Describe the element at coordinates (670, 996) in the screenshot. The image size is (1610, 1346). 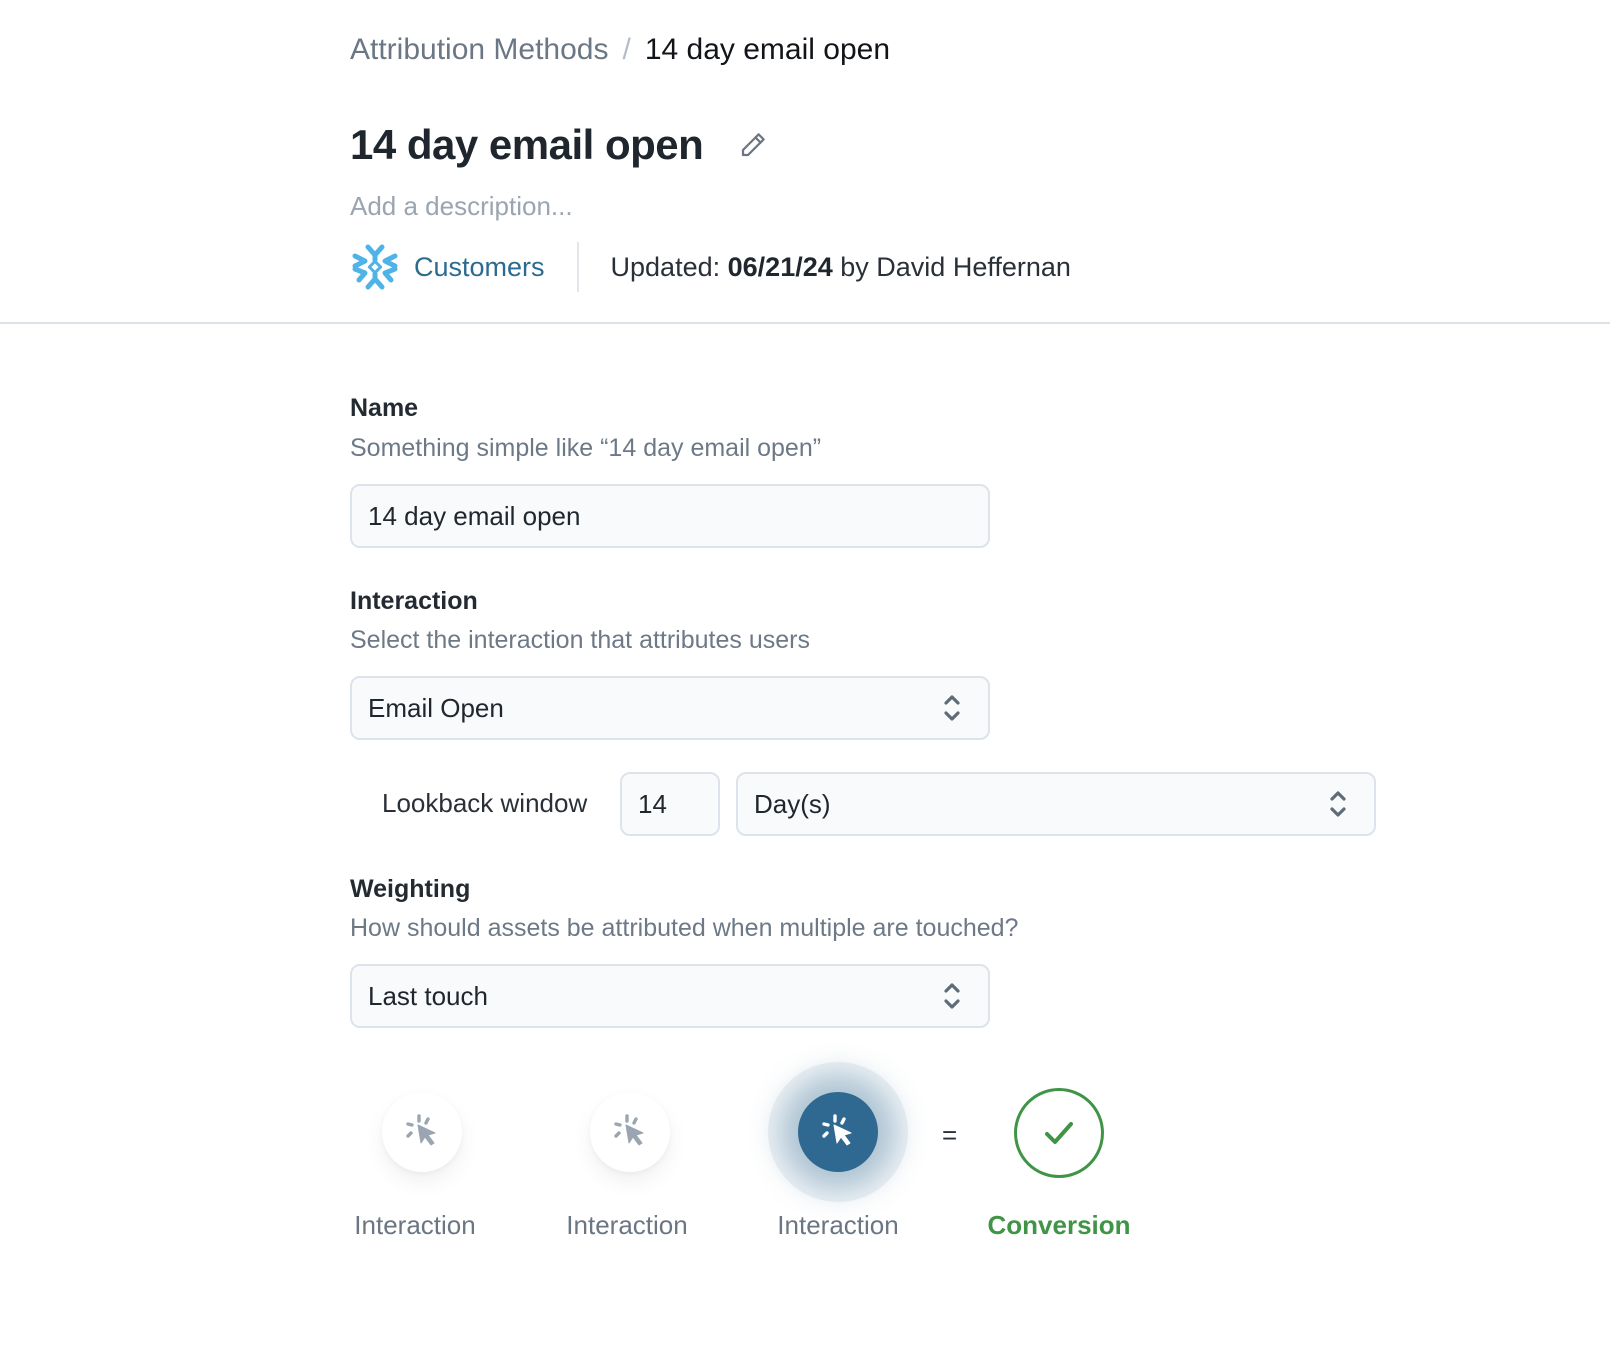
I see `weighting-select: Last touch` at that location.